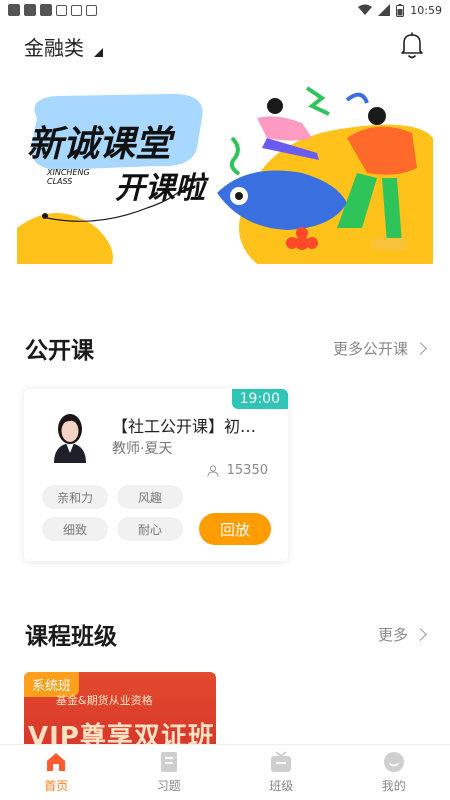 The image size is (450, 800). I want to click on battery-icon, so click(400, 10).